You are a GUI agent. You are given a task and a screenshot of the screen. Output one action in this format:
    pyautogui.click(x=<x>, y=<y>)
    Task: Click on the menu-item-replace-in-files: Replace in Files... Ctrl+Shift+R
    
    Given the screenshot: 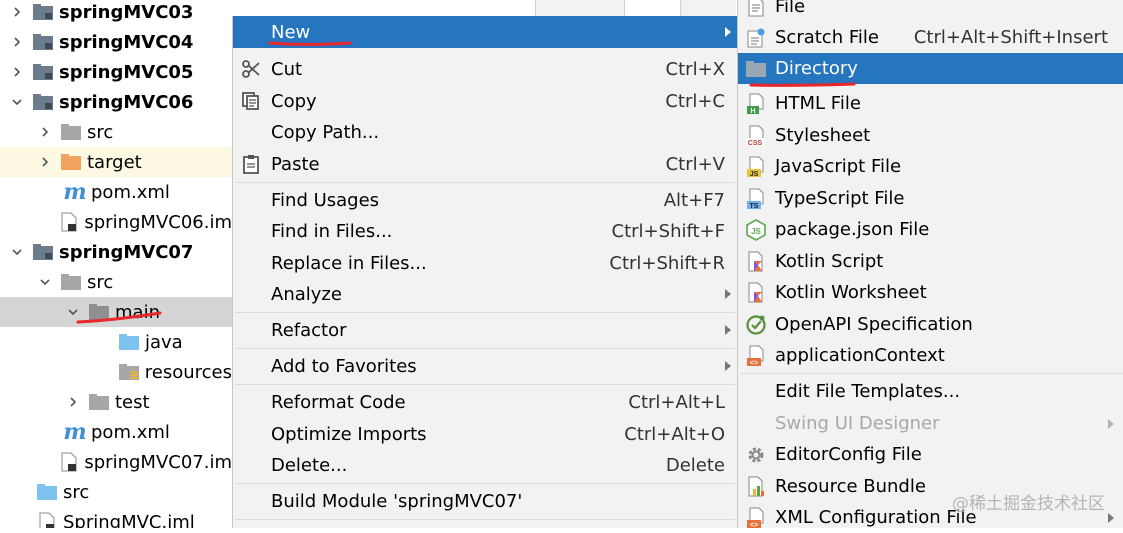 What is the action you would take?
    pyautogui.click(x=485, y=263)
    